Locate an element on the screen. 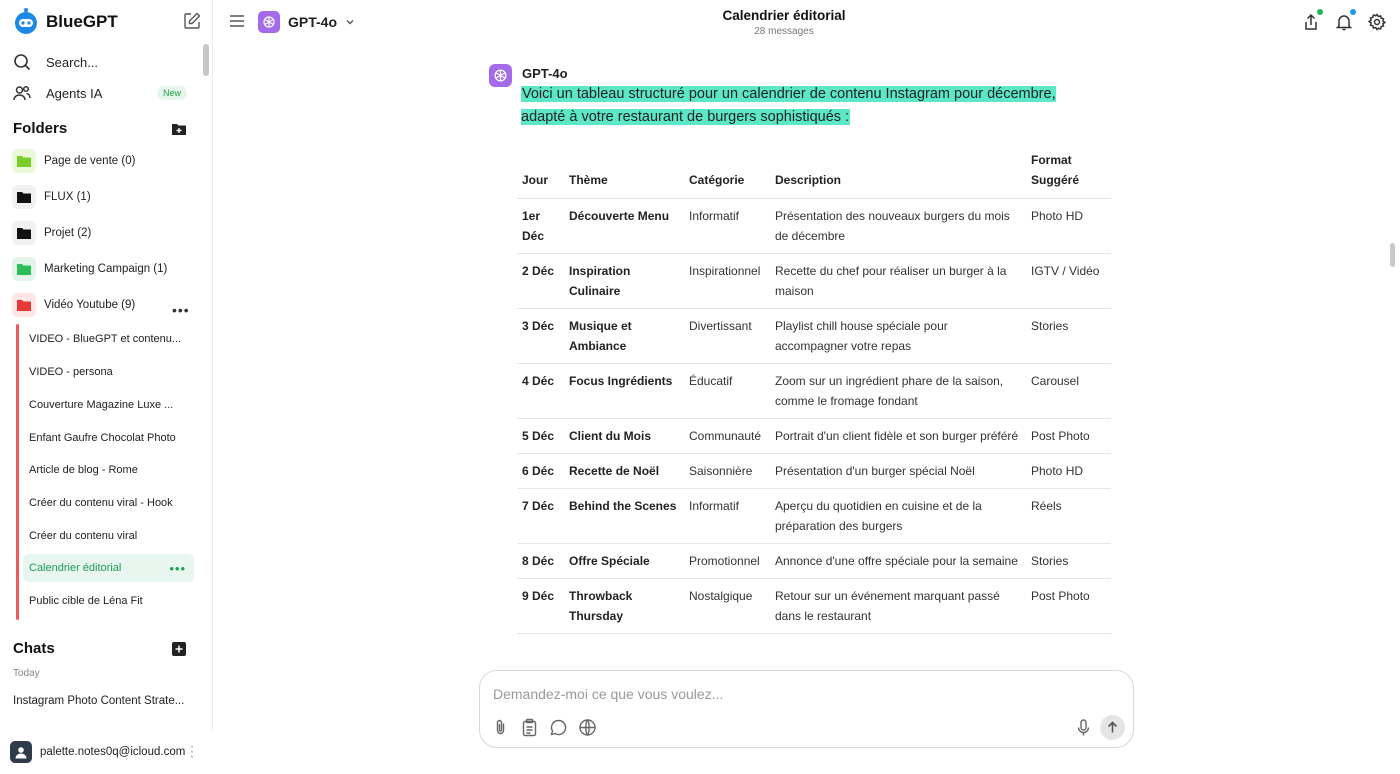 The width and height of the screenshot is (1400, 774). new-chat-icon is located at coordinates (191, 21).